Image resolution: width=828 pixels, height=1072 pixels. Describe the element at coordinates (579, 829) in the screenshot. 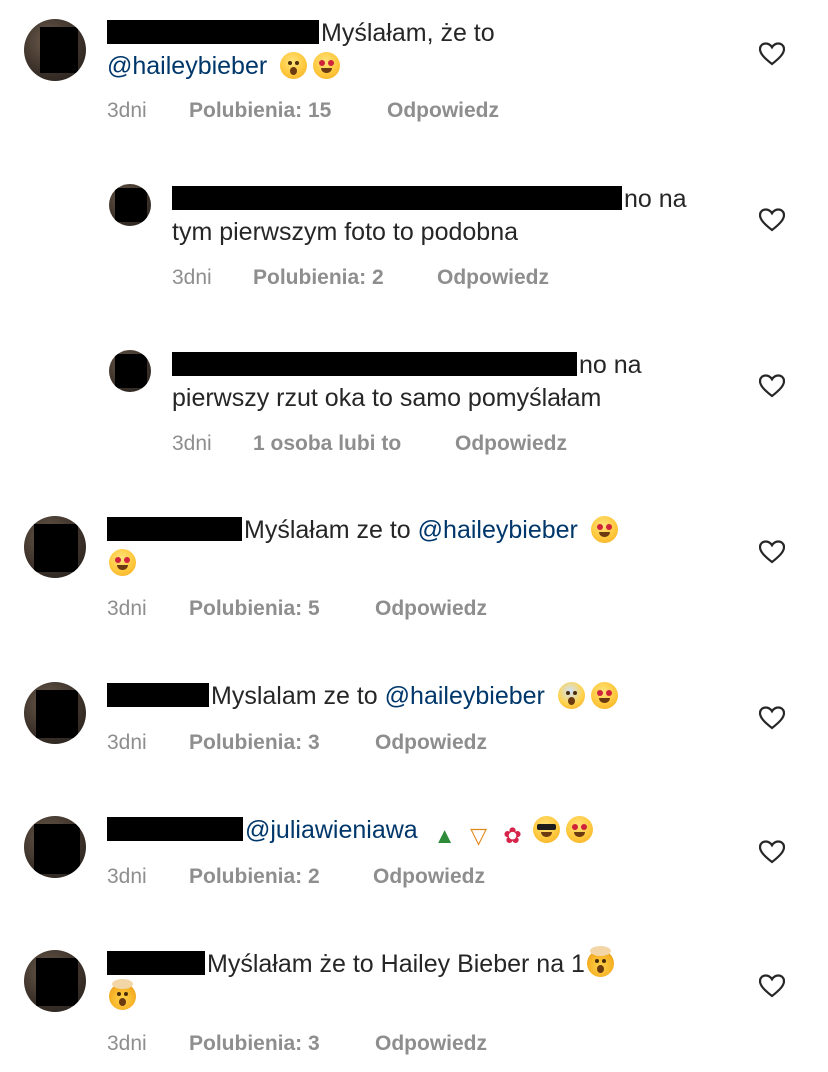

I see `star-struck-face-icon` at that location.